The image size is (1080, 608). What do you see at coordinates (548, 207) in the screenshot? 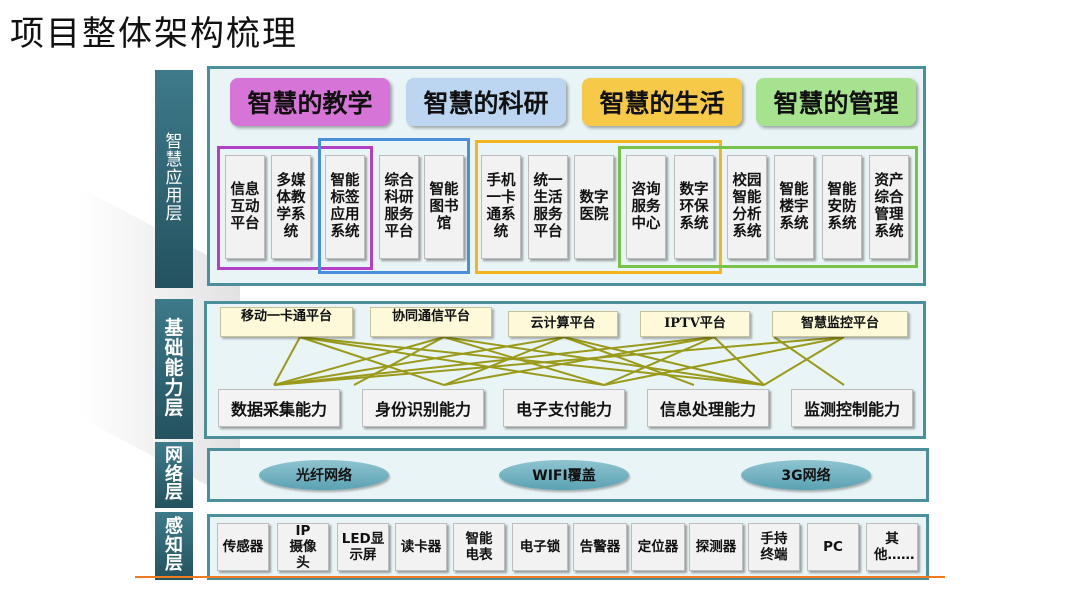
I see `app-item: 统一生活服务平台` at bounding box center [548, 207].